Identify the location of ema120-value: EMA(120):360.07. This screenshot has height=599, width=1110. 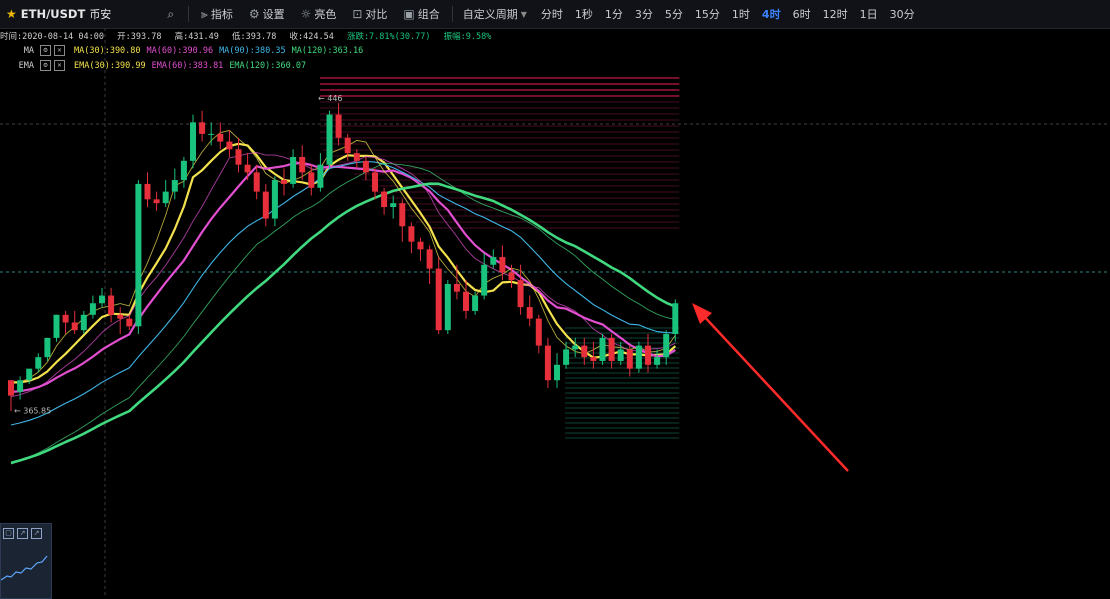
(268, 65).